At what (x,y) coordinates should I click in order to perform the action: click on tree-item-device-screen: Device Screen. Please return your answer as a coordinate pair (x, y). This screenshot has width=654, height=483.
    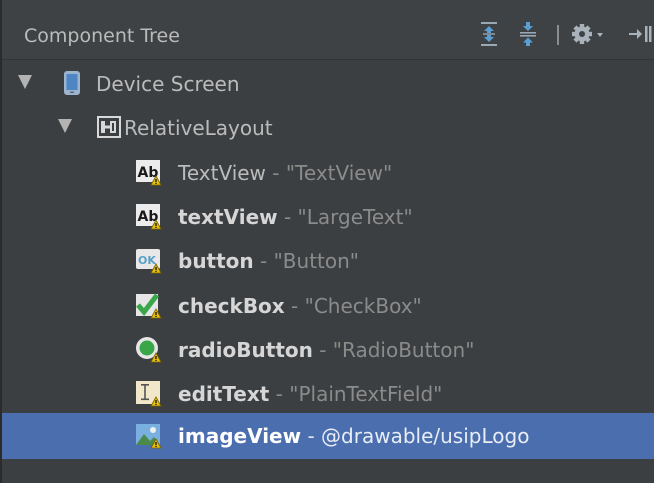
    Looking at the image, I should click on (328, 84).